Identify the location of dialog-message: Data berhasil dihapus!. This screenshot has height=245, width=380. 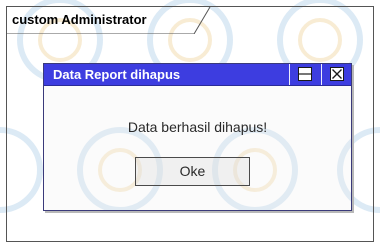
(197, 127).